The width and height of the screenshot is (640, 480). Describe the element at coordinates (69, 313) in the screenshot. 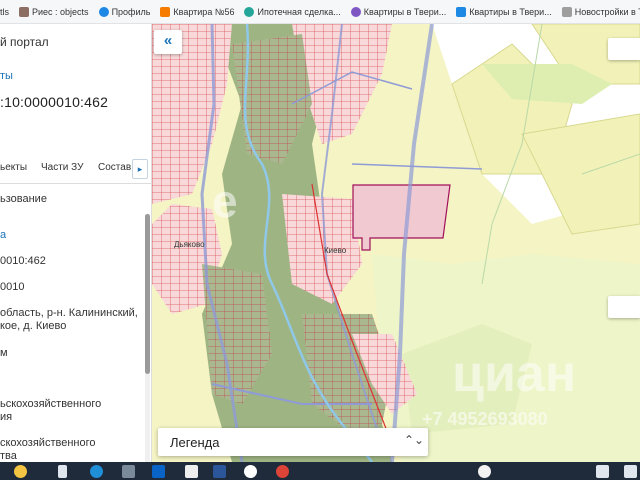

I see `info-row: область, р-н. Калининский,` at that location.